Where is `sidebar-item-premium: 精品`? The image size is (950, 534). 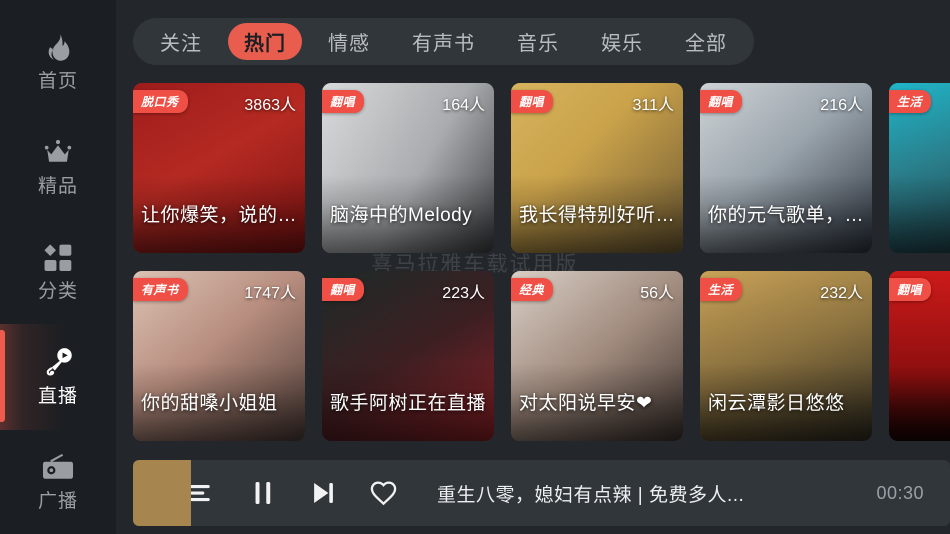
sidebar-item-premium: 精品 is located at coordinates (58, 165).